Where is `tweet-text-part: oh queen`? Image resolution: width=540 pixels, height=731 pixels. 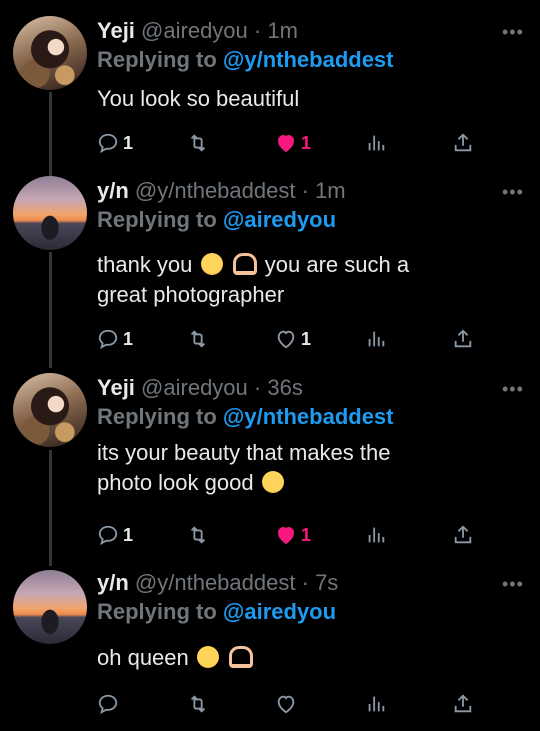
tweet-text-part: oh queen is located at coordinates (143, 657).